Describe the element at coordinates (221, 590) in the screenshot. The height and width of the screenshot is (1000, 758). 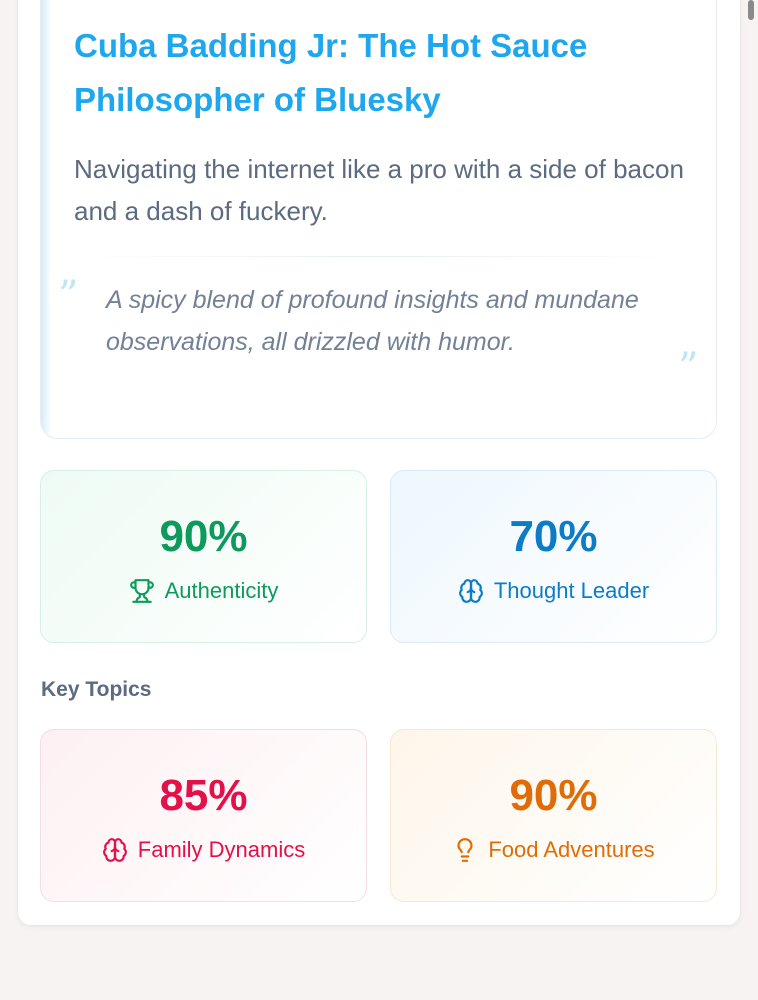
I see `stat-label: Authenticity` at that location.